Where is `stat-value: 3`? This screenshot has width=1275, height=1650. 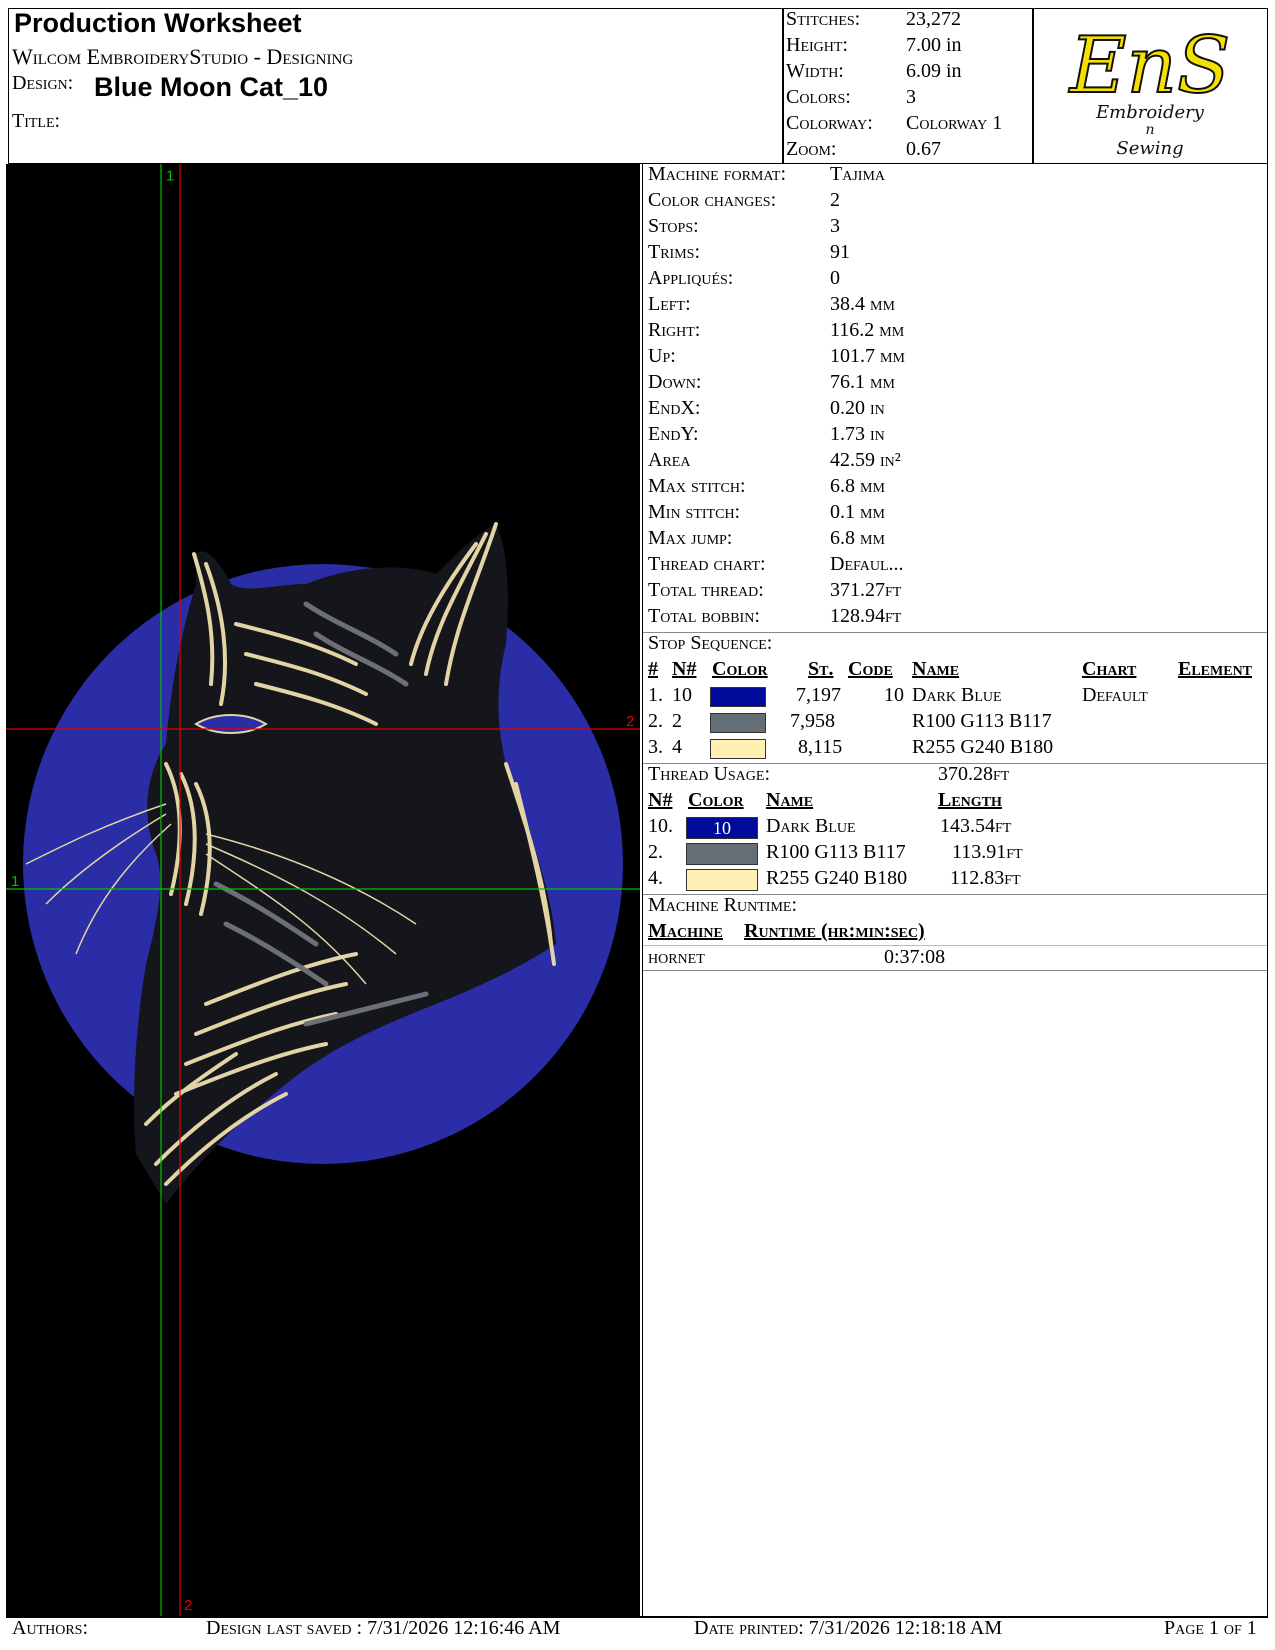 stat-value: 3 is located at coordinates (911, 97).